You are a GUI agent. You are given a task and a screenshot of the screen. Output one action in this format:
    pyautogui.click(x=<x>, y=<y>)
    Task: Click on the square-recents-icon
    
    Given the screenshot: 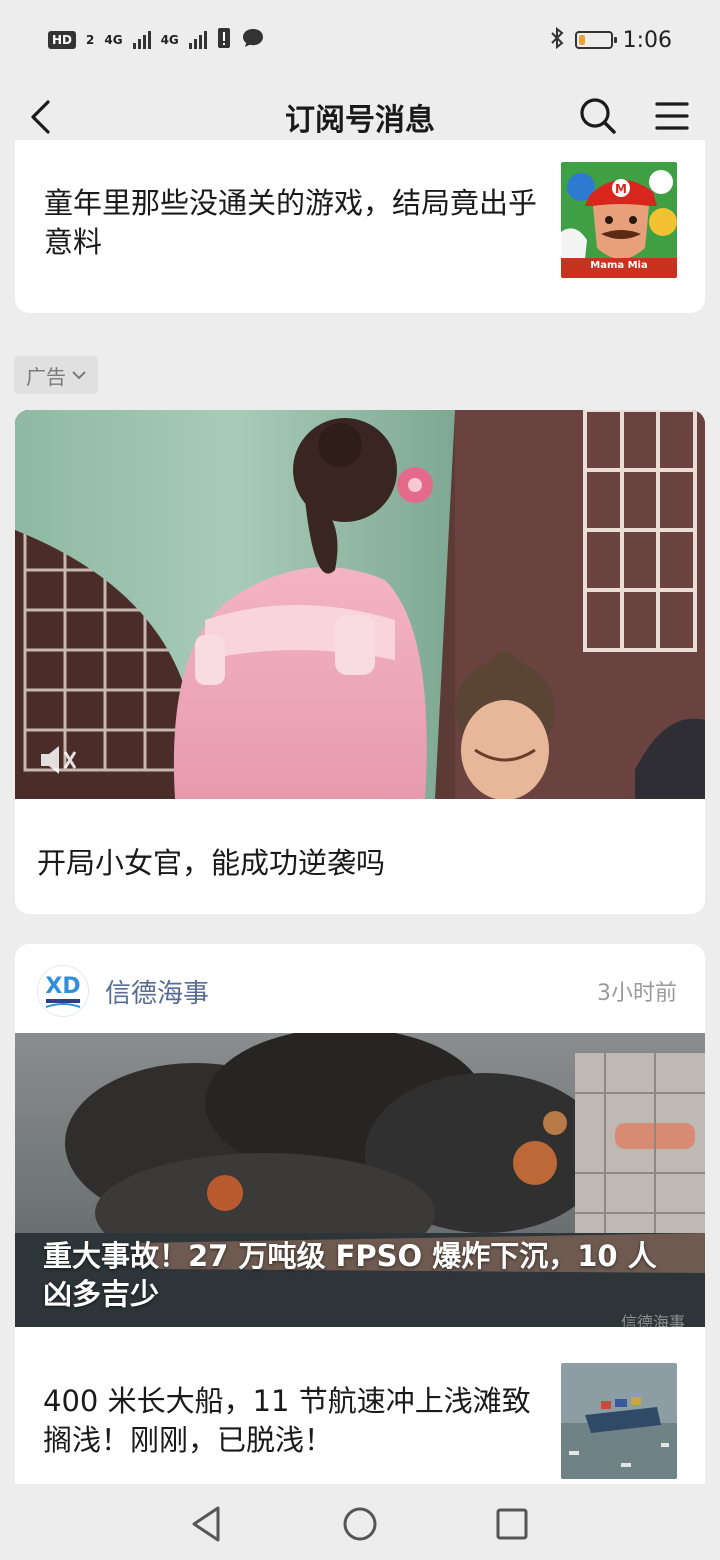 What is the action you would take?
    pyautogui.click(x=512, y=1524)
    